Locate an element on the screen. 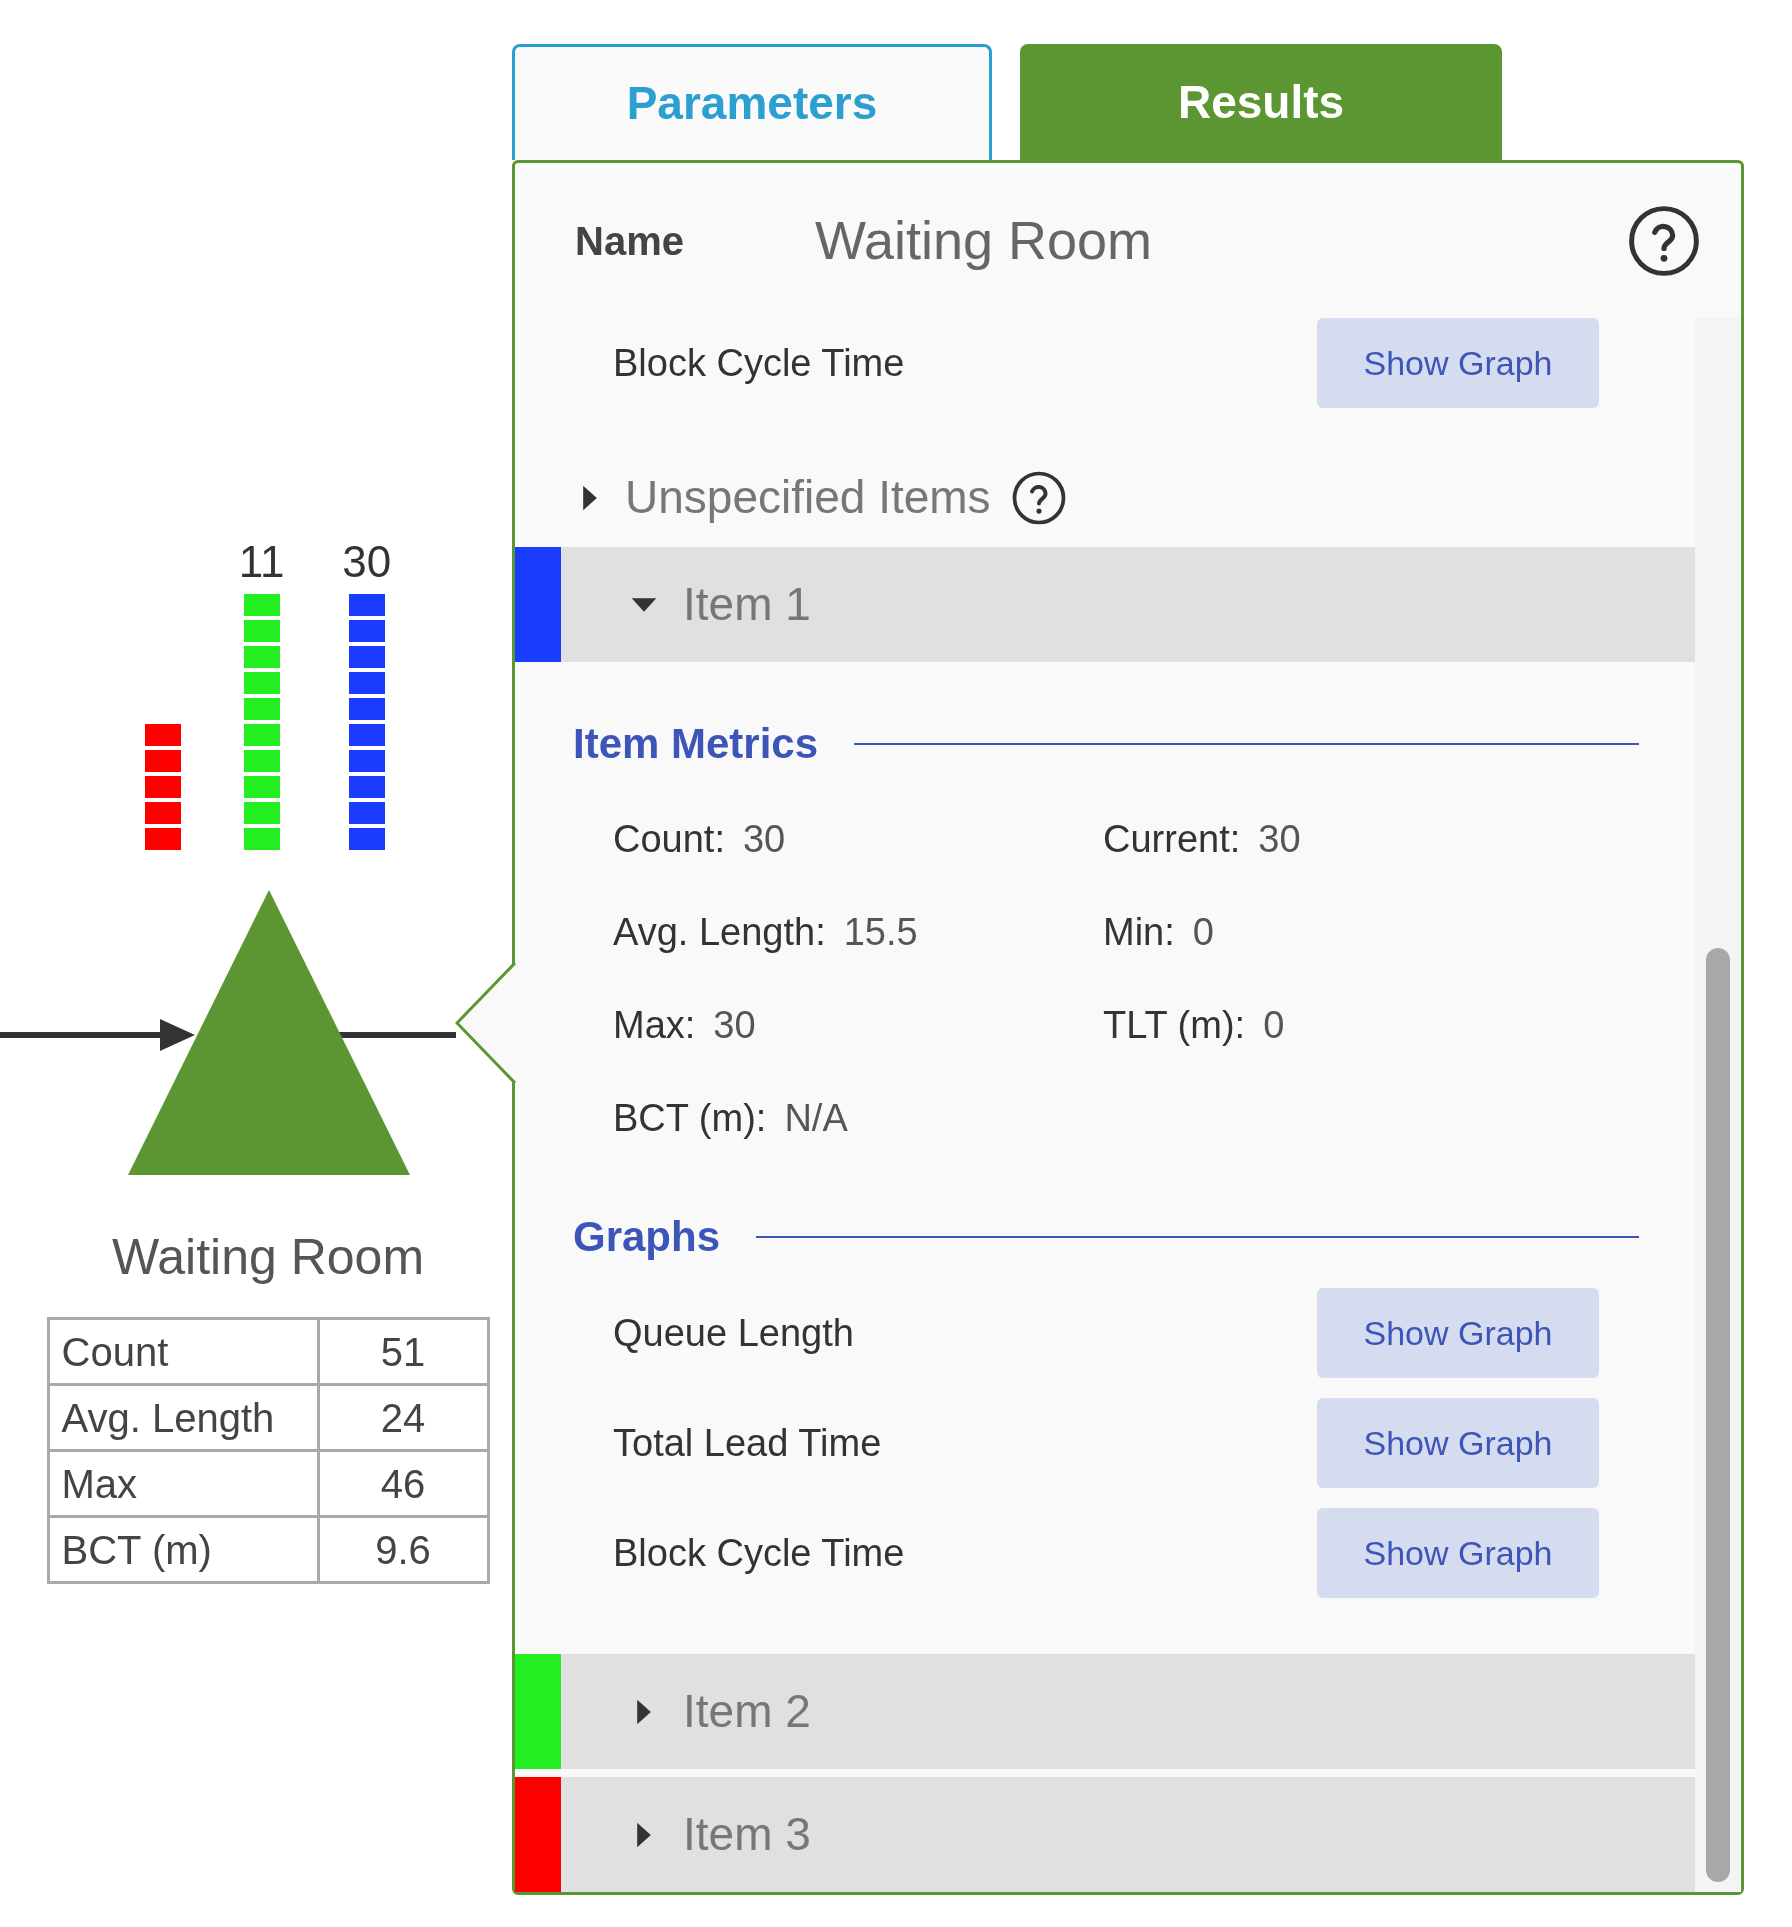  item-header: Item 3 is located at coordinates (1105, 1834).